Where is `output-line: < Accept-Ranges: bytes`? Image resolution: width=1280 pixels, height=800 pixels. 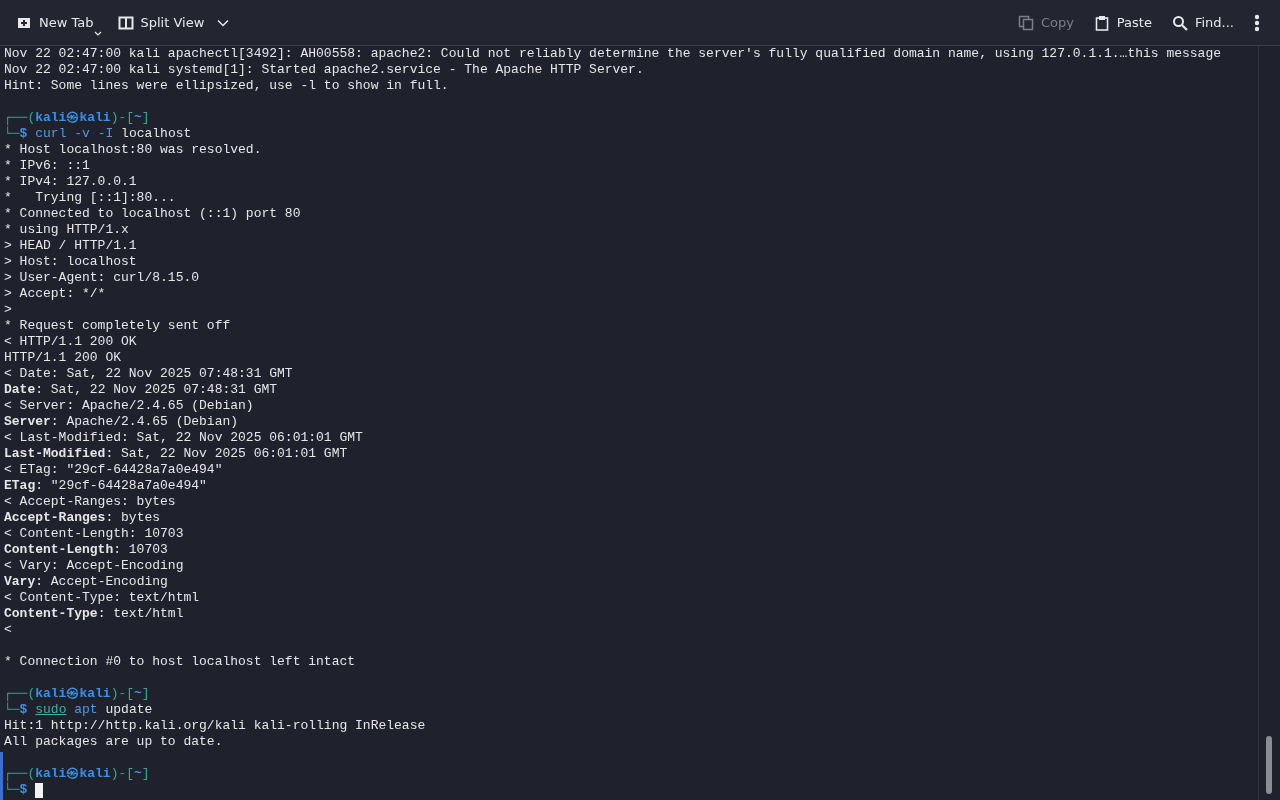
output-line: < Accept-Ranges: bytes is located at coordinates (90, 502).